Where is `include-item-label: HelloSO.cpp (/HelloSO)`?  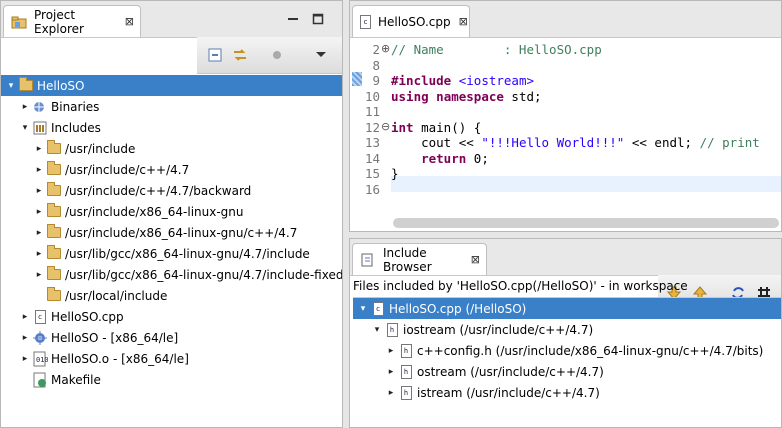 include-item-label: HelloSO.cpp (/HelloSO) is located at coordinates (458, 308).